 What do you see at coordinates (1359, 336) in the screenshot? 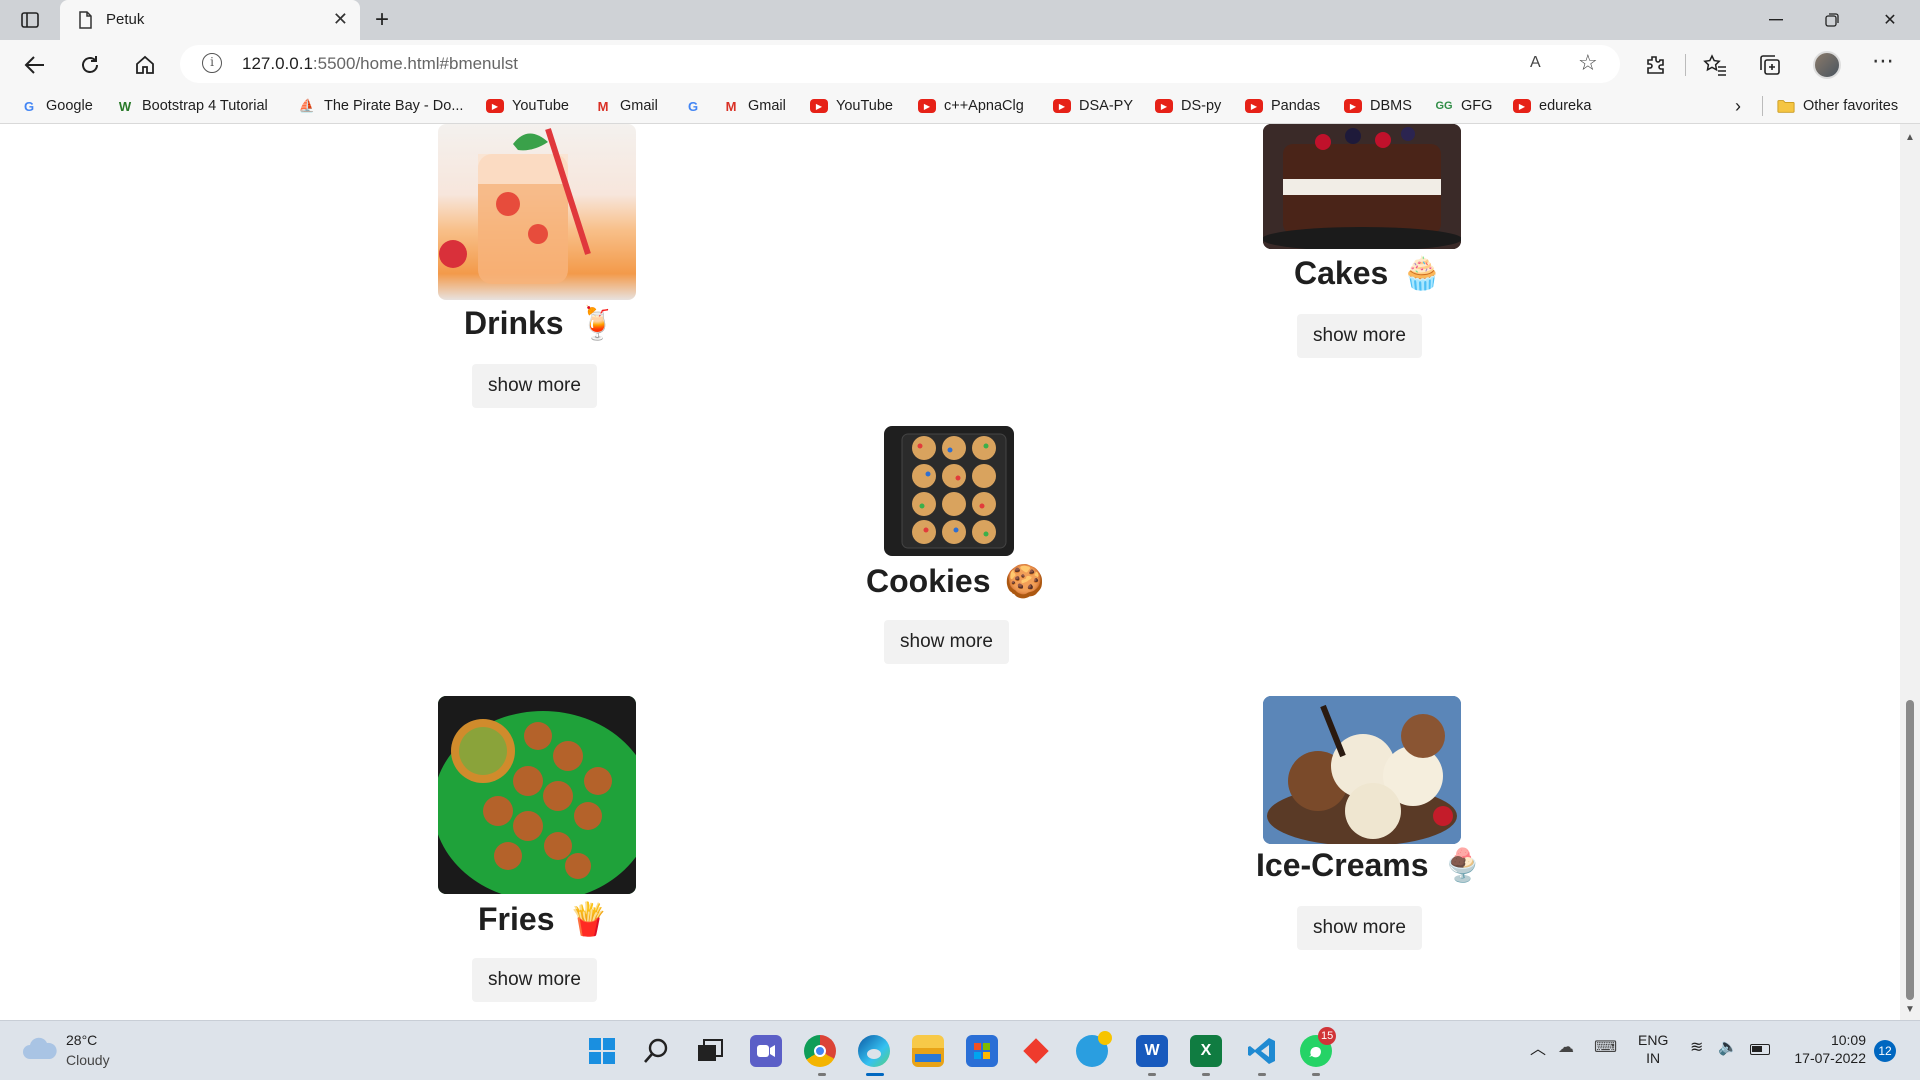
I see `cakes-show-more-button: show more` at bounding box center [1359, 336].